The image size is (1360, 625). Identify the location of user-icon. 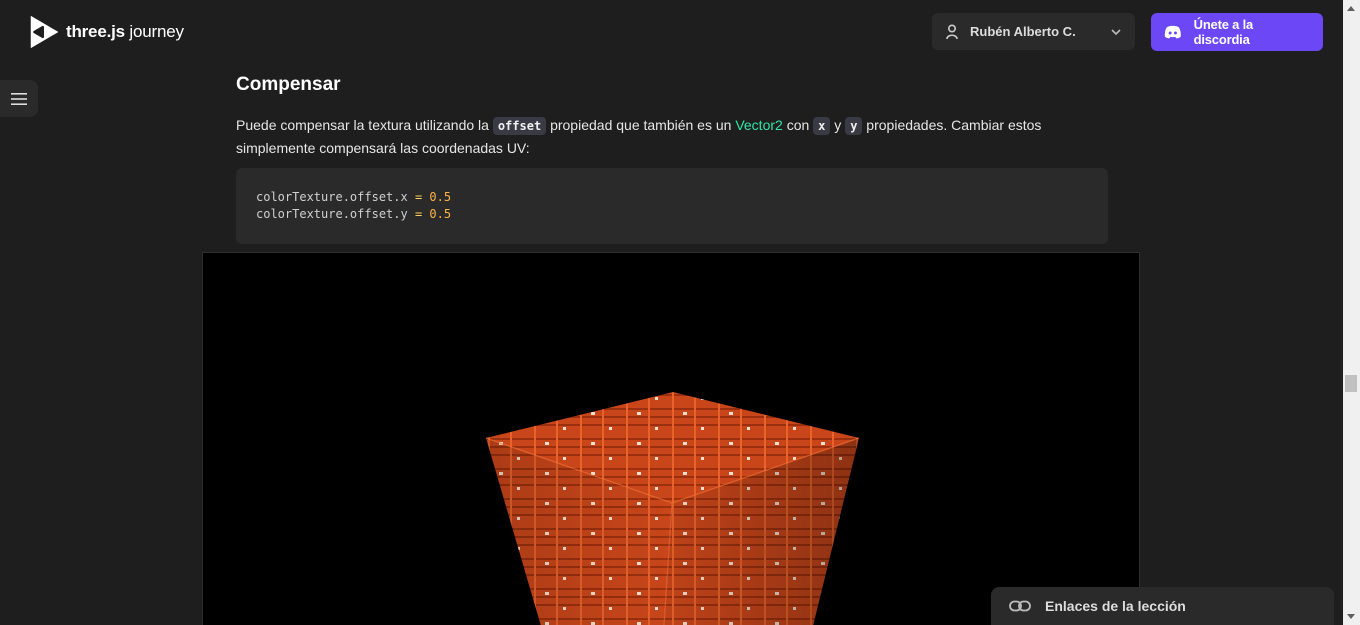
(952, 31).